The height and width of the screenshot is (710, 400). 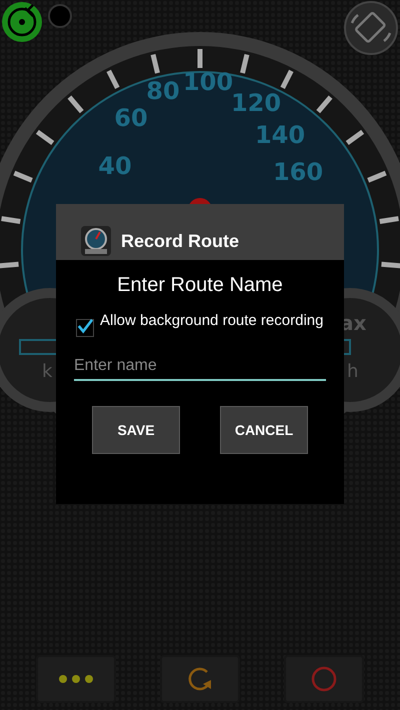 What do you see at coordinates (22, 22) in the screenshot?
I see `gps-icon` at bounding box center [22, 22].